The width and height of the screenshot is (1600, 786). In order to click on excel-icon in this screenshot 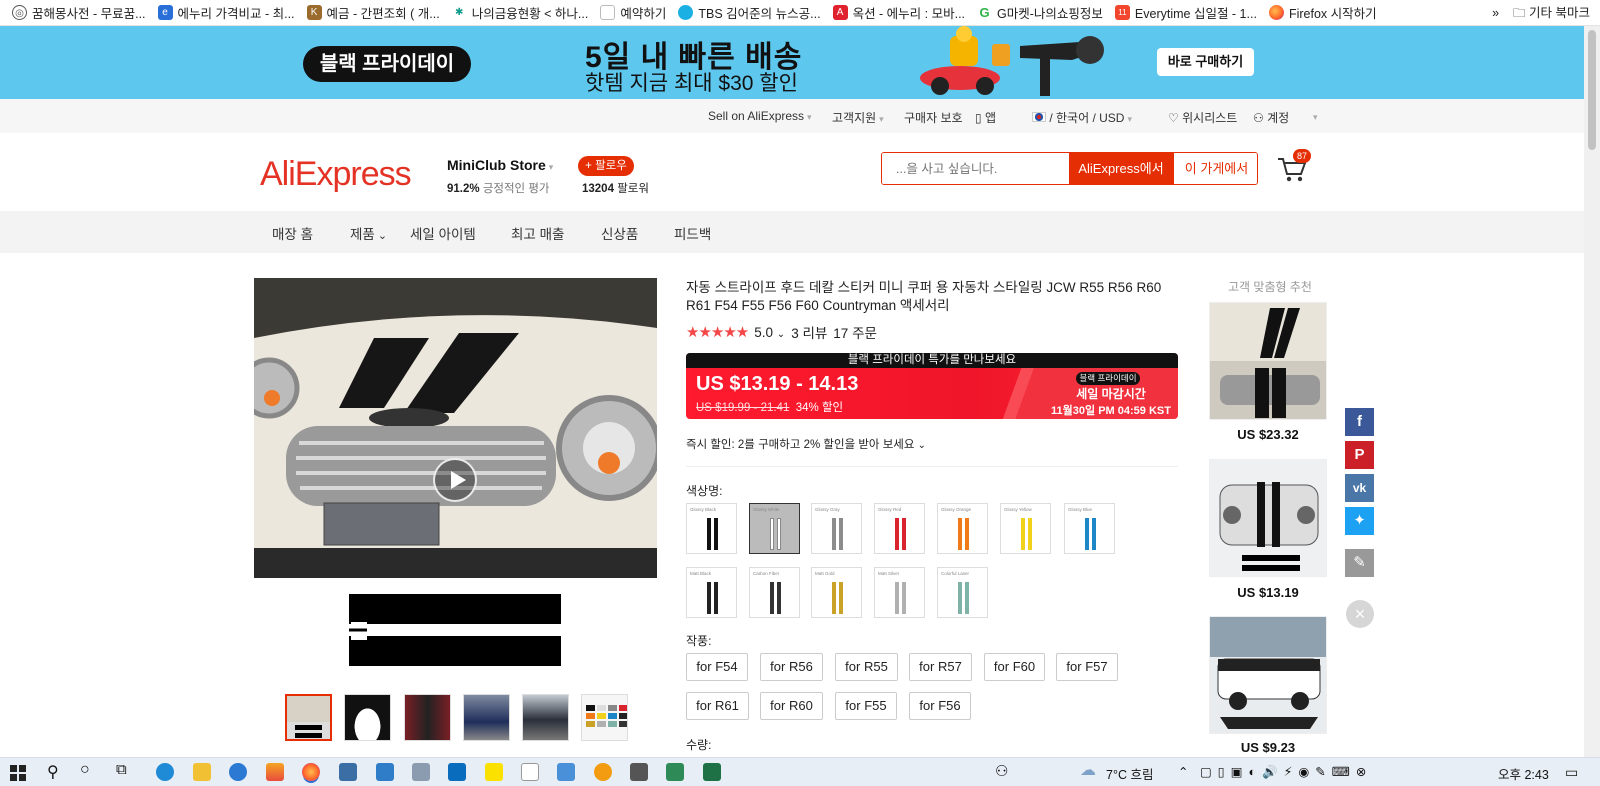, I will do `click(712, 772)`.